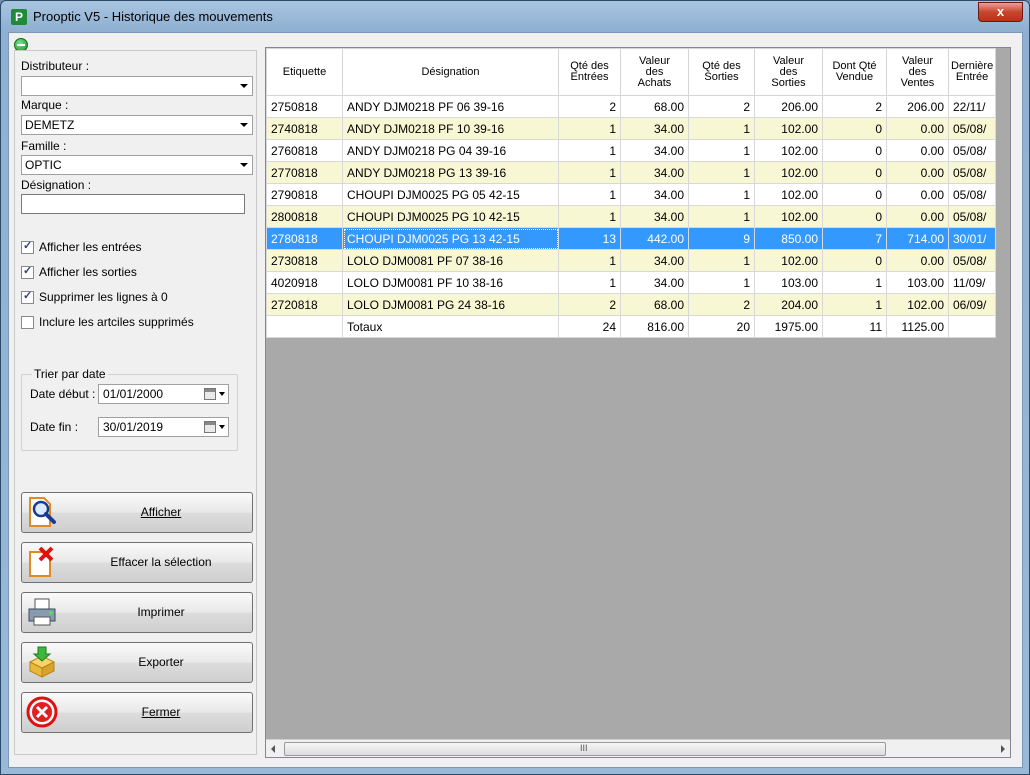 This screenshot has height=775, width=1030. What do you see at coordinates (654, 238) in the screenshot?
I see `table-cell: 442.00` at bounding box center [654, 238].